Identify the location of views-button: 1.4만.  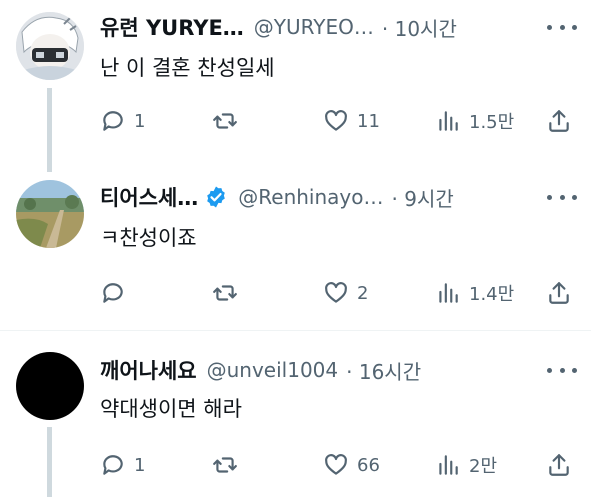
(474, 293).